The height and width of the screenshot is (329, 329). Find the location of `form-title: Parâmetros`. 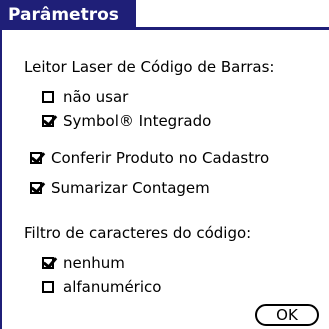

form-title: Parâmetros is located at coordinates (69, 15).